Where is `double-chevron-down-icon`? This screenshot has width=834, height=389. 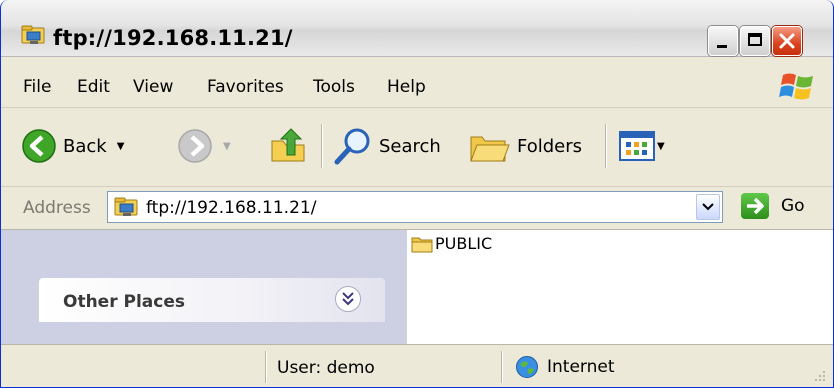
double-chevron-down-icon is located at coordinates (348, 299).